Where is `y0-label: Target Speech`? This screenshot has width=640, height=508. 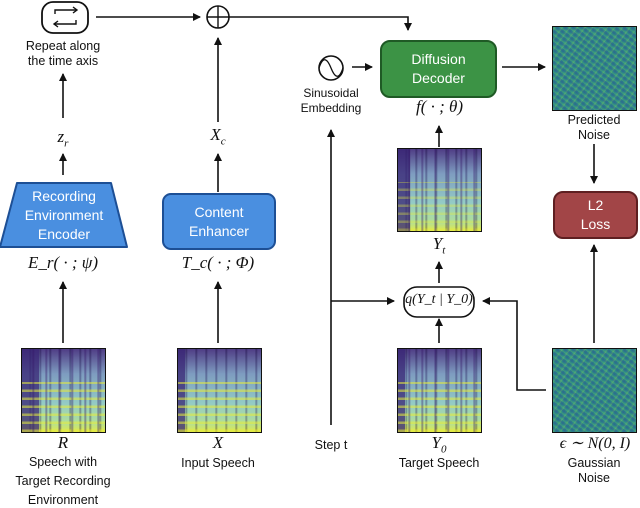 y0-label: Target Speech is located at coordinates (439, 463).